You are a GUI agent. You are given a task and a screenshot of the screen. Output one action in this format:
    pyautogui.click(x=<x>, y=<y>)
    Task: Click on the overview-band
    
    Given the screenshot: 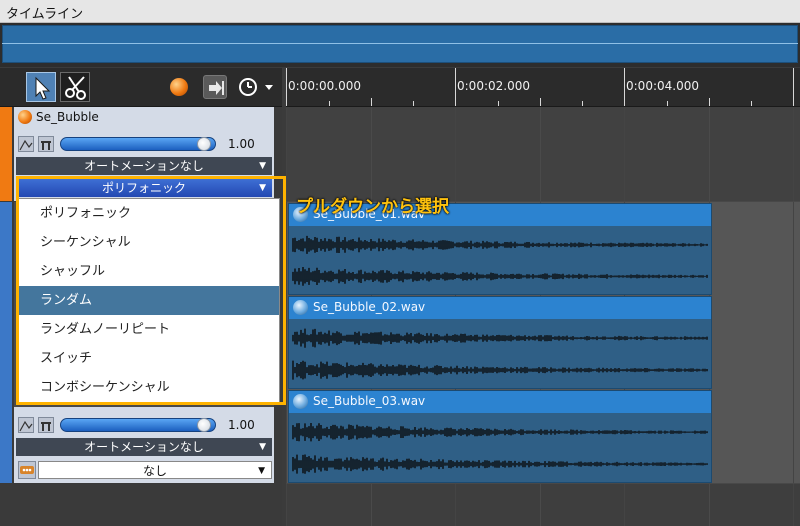 What is the action you would take?
    pyautogui.click(x=400, y=44)
    